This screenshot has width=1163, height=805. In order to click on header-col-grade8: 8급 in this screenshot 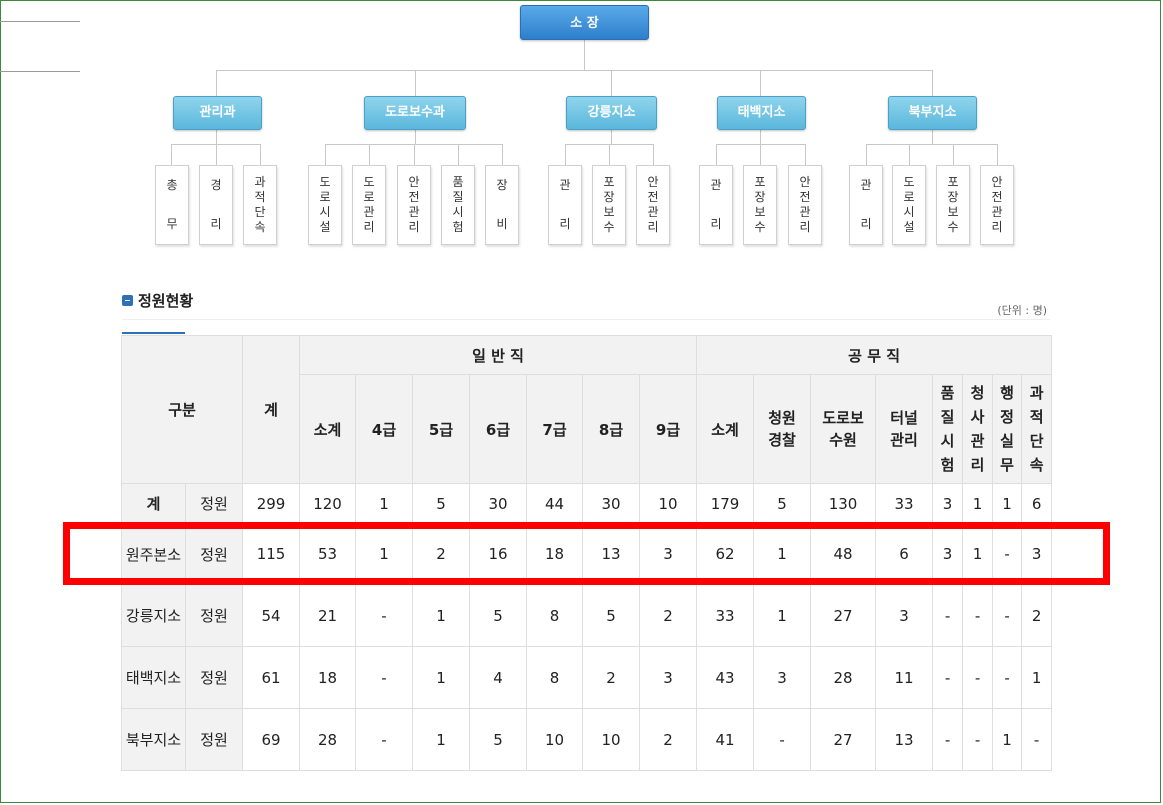, I will do `click(611, 429)`.